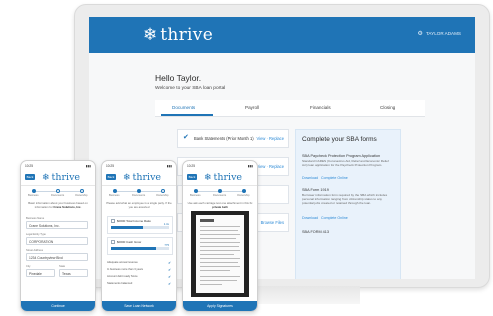  I want to click on document-page, so click(220, 254).